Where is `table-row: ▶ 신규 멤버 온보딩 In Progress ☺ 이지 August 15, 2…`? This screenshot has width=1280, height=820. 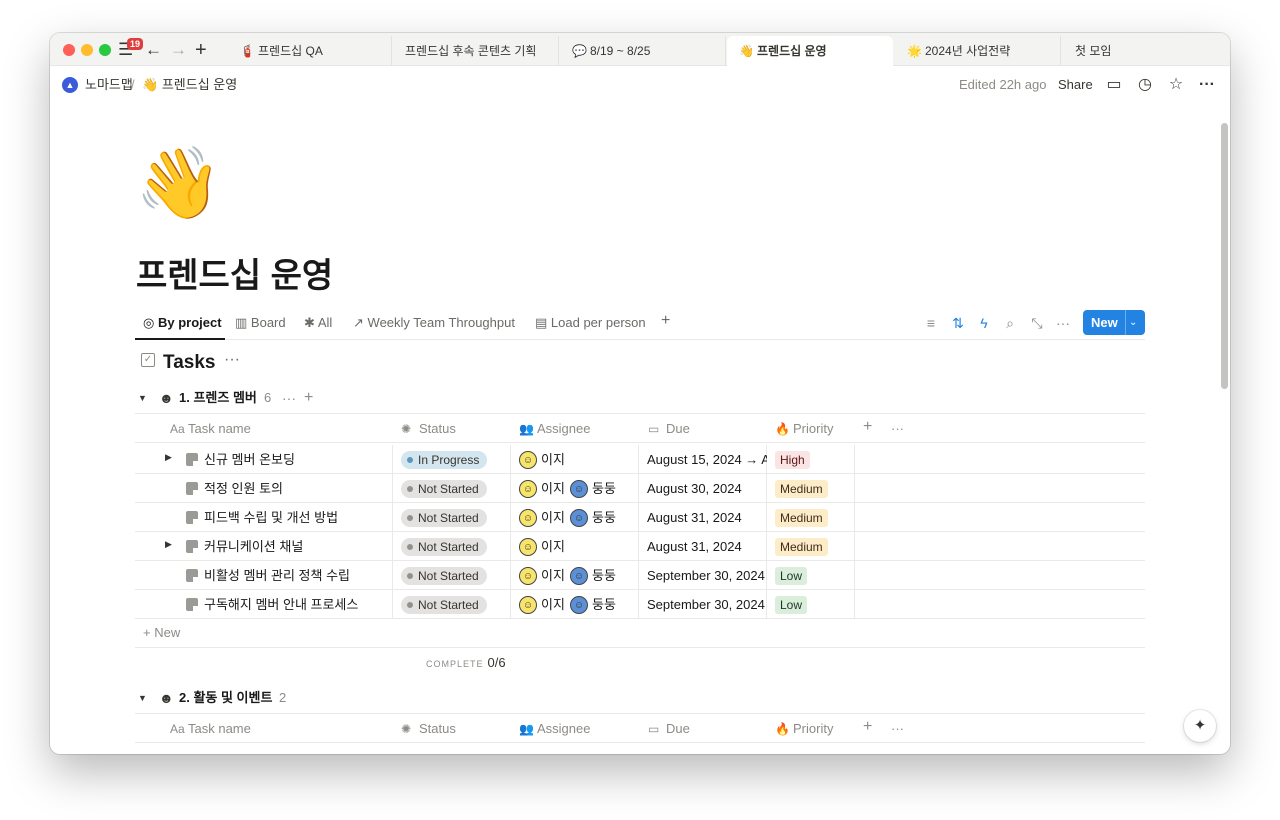
table-row: ▶ 신규 멤버 온보딩 In Progress ☺ 이지 August 15, 2… is located at coordinates (640, 459).